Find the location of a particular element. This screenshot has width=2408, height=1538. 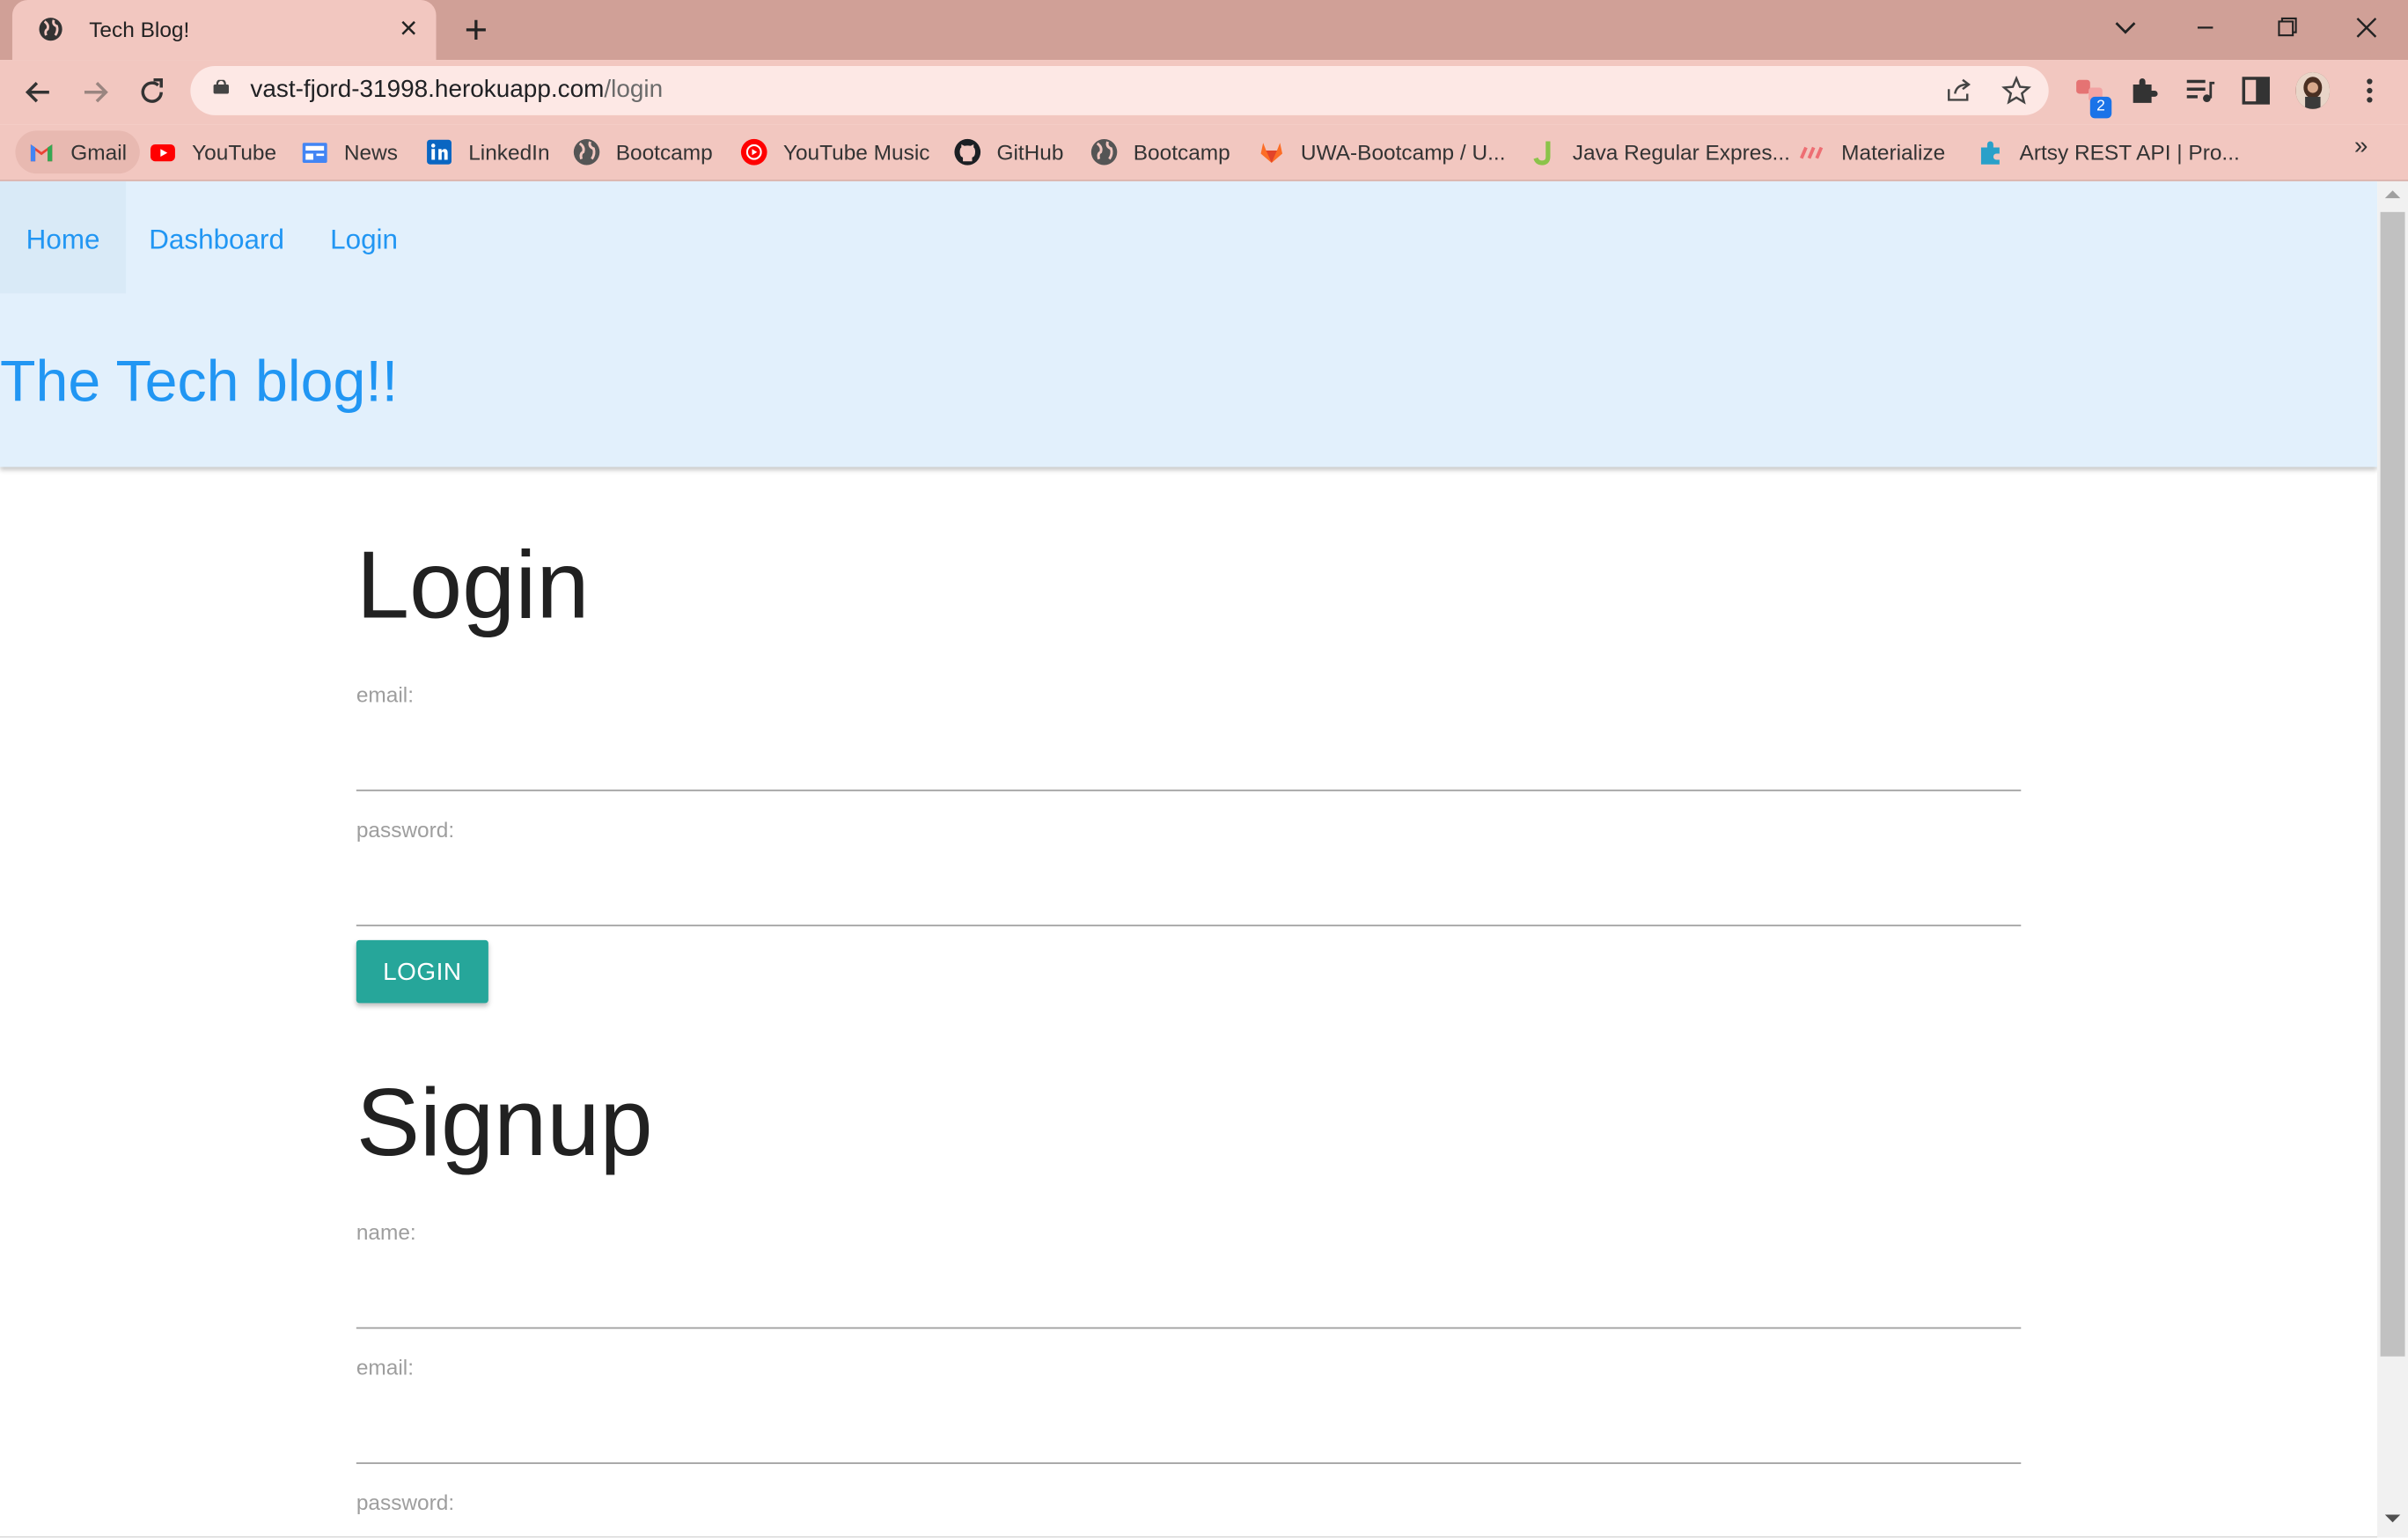

side-panel-icon is located at coordinates (2255, 90).